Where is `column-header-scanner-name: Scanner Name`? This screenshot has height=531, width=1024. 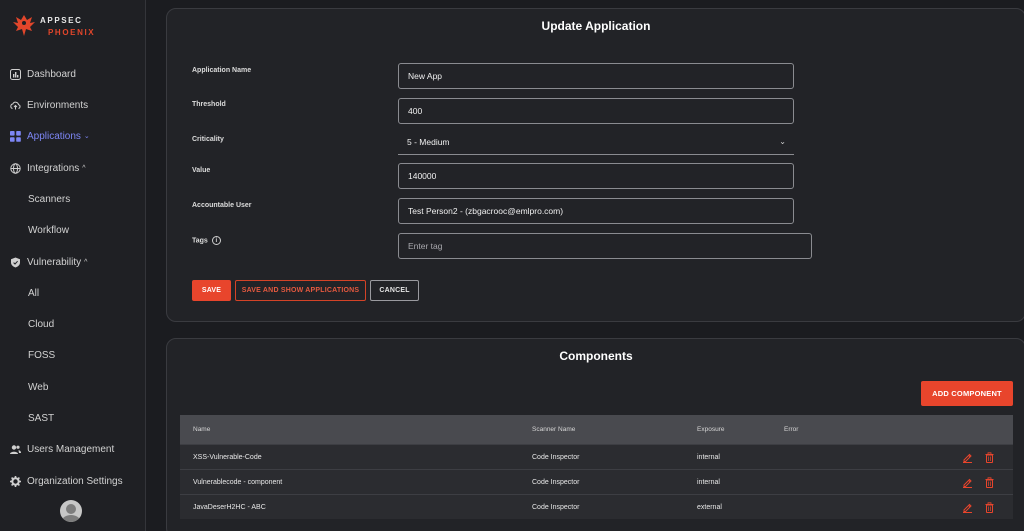
column-header-scanner-name: Scanner Name is located at coordinates (553, 429).